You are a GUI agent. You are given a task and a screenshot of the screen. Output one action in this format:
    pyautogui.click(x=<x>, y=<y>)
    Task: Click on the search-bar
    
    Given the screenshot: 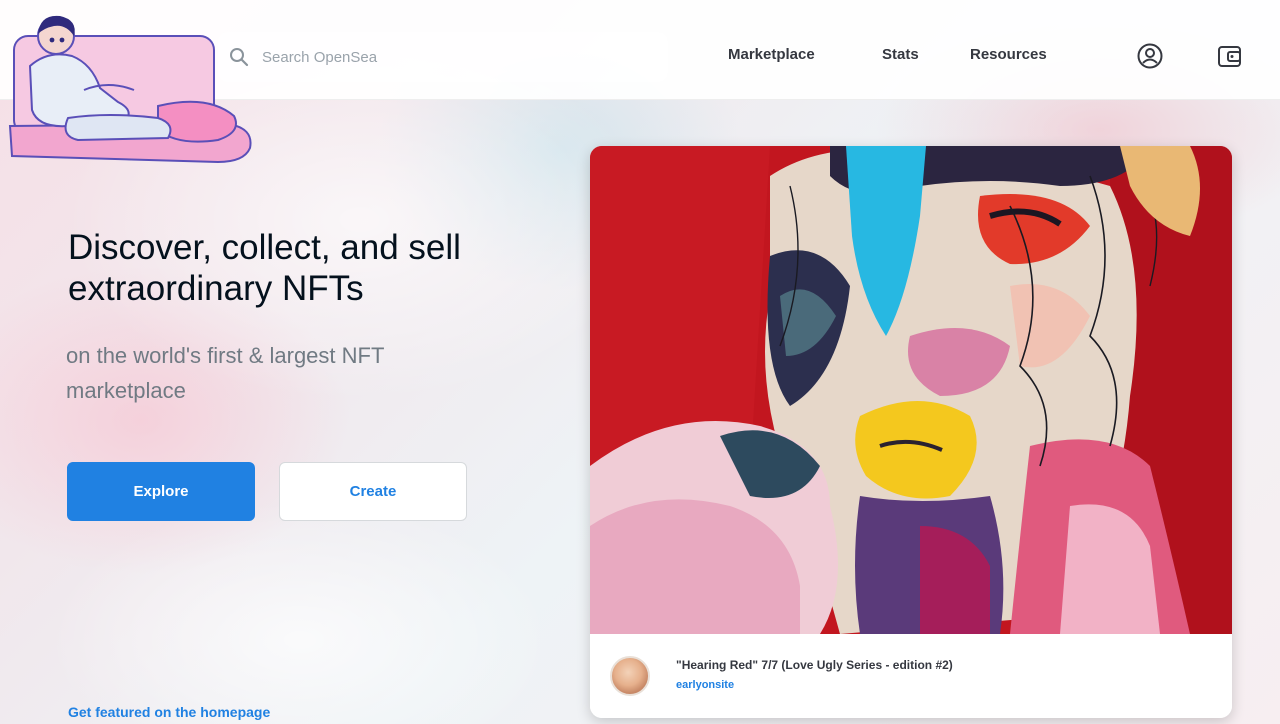 What is the action you would take?
    pyautogui.click(x=443, y=57)
    